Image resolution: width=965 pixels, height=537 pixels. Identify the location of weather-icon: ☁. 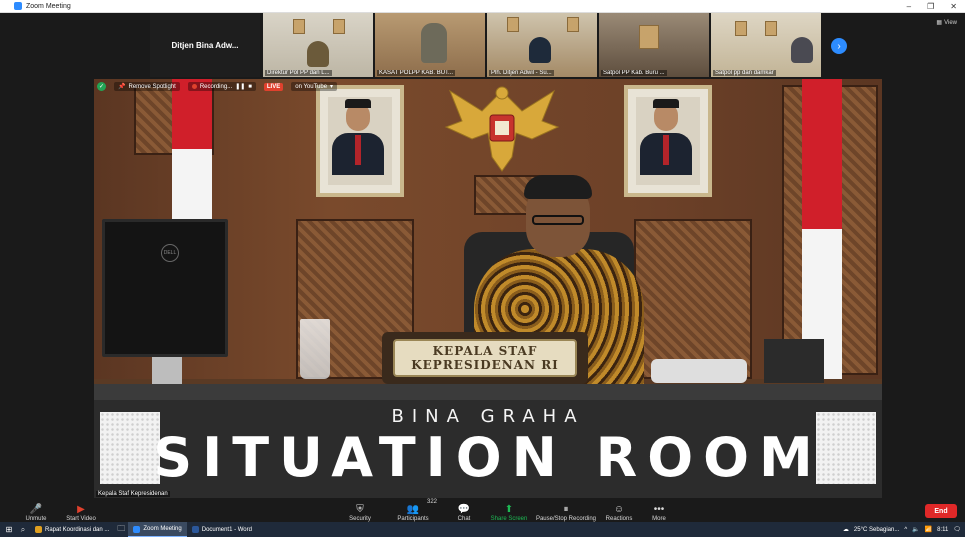
(845, 530).